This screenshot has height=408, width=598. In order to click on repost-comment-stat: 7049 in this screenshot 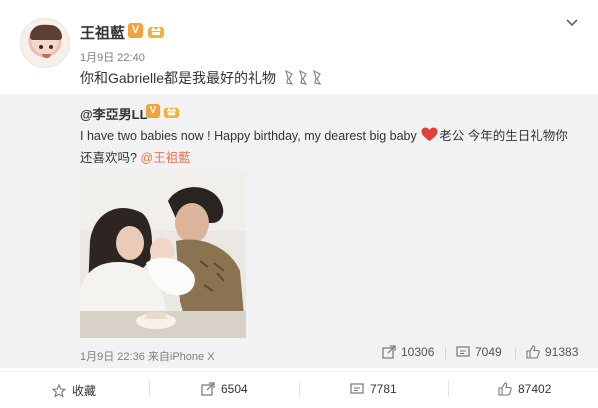, I will do `click(479, 352)`.